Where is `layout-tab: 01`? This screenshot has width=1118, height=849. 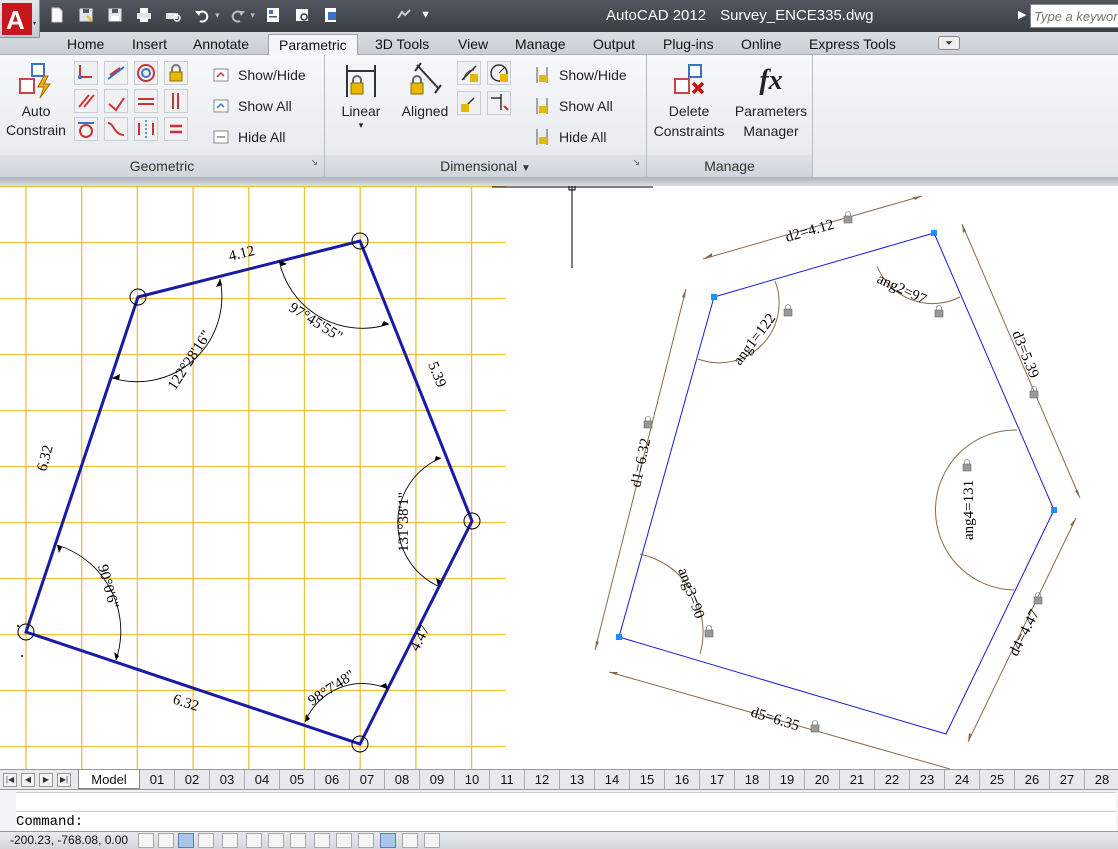
layout-tab: 01 is located at coordinates (157, 779).